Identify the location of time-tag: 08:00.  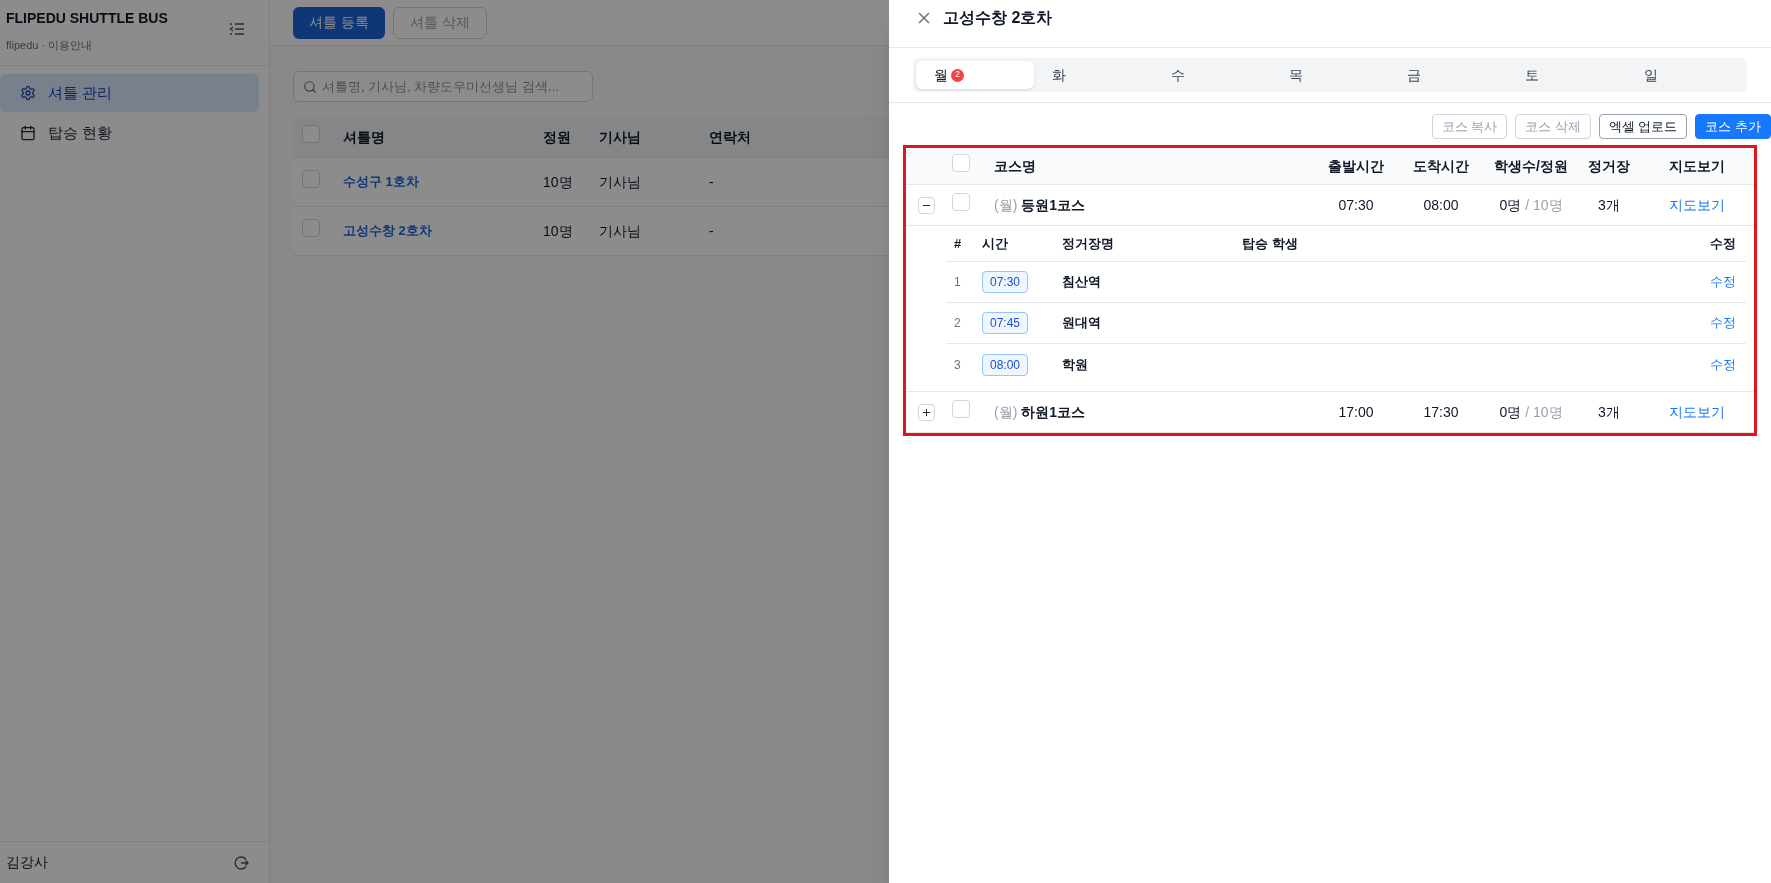
(1005, 364).